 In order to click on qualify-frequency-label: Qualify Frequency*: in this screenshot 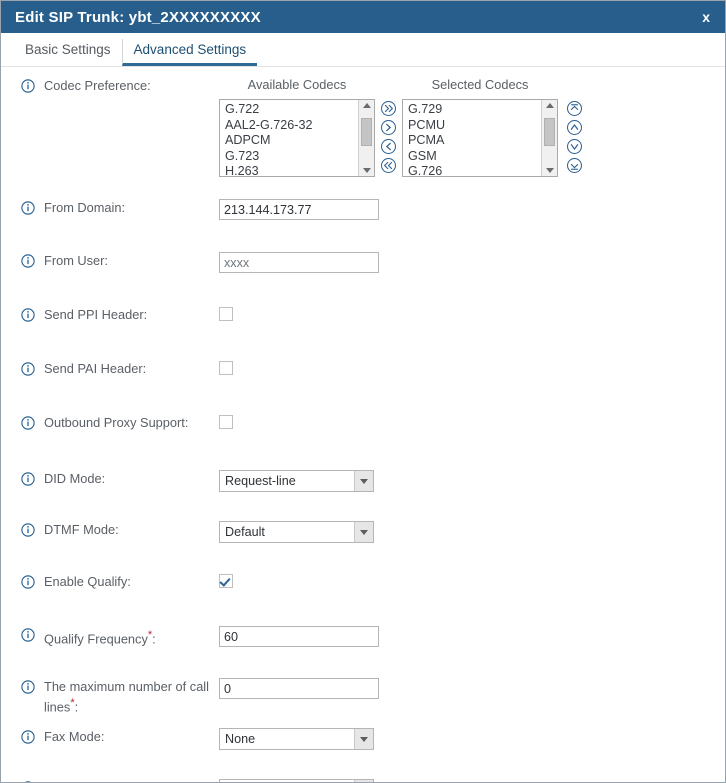, I will do `click(100, 636)`.